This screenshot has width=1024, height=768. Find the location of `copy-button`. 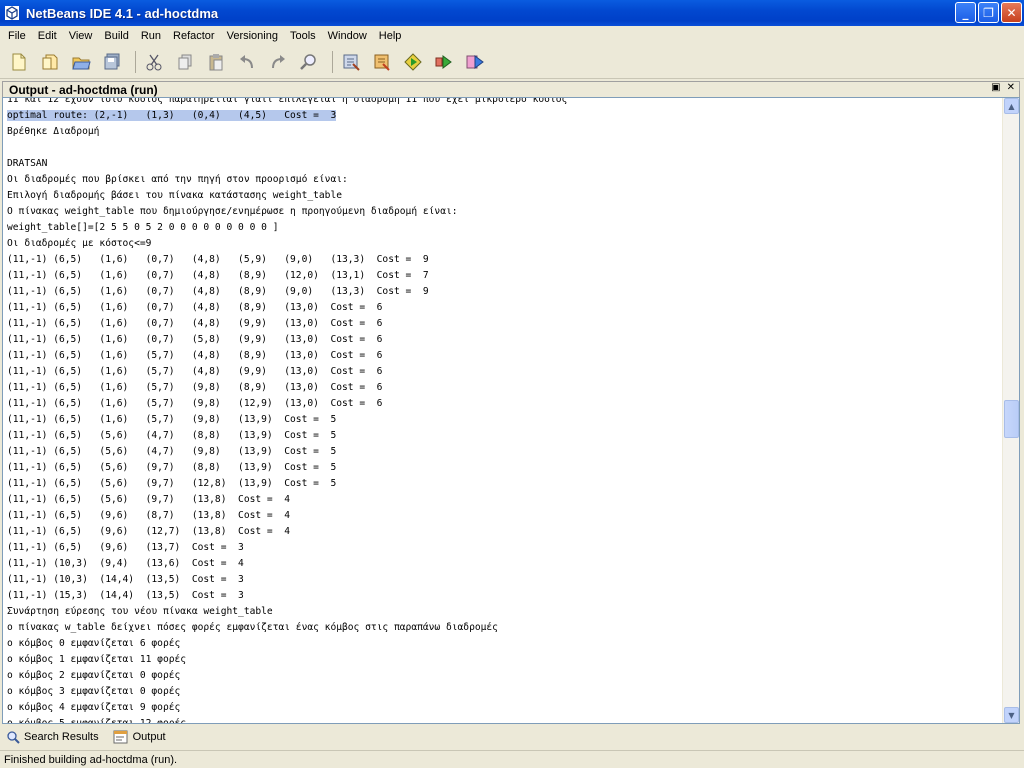

copy-button is located at coordinates (185, 62).